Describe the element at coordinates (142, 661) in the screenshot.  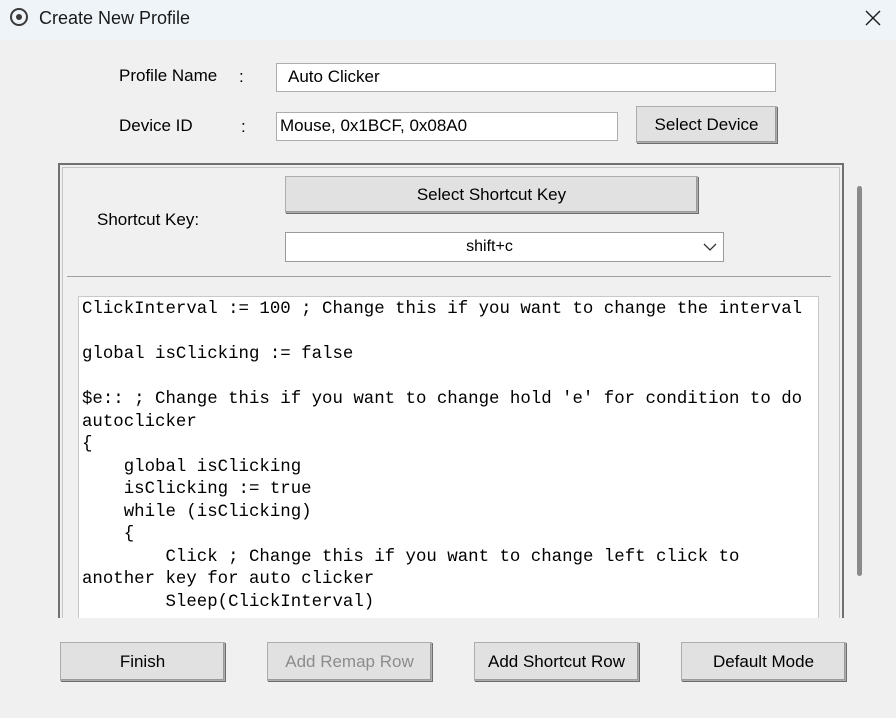
I see `finish-button: Finish` at that location.